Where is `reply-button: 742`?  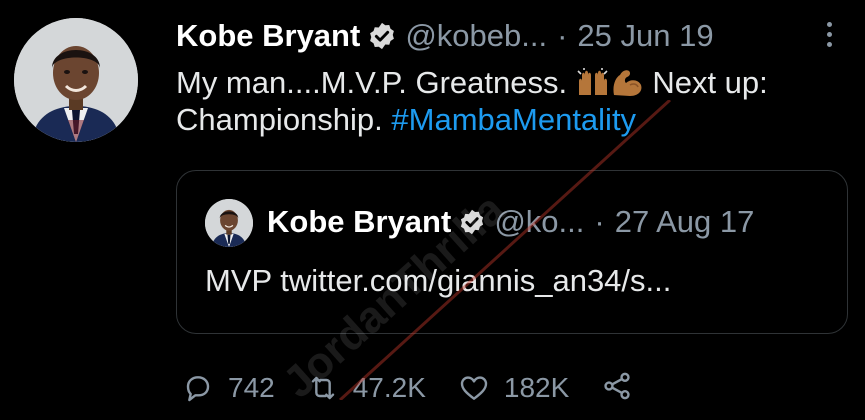
reply-button: 742 is located at coordinates (228, 388).